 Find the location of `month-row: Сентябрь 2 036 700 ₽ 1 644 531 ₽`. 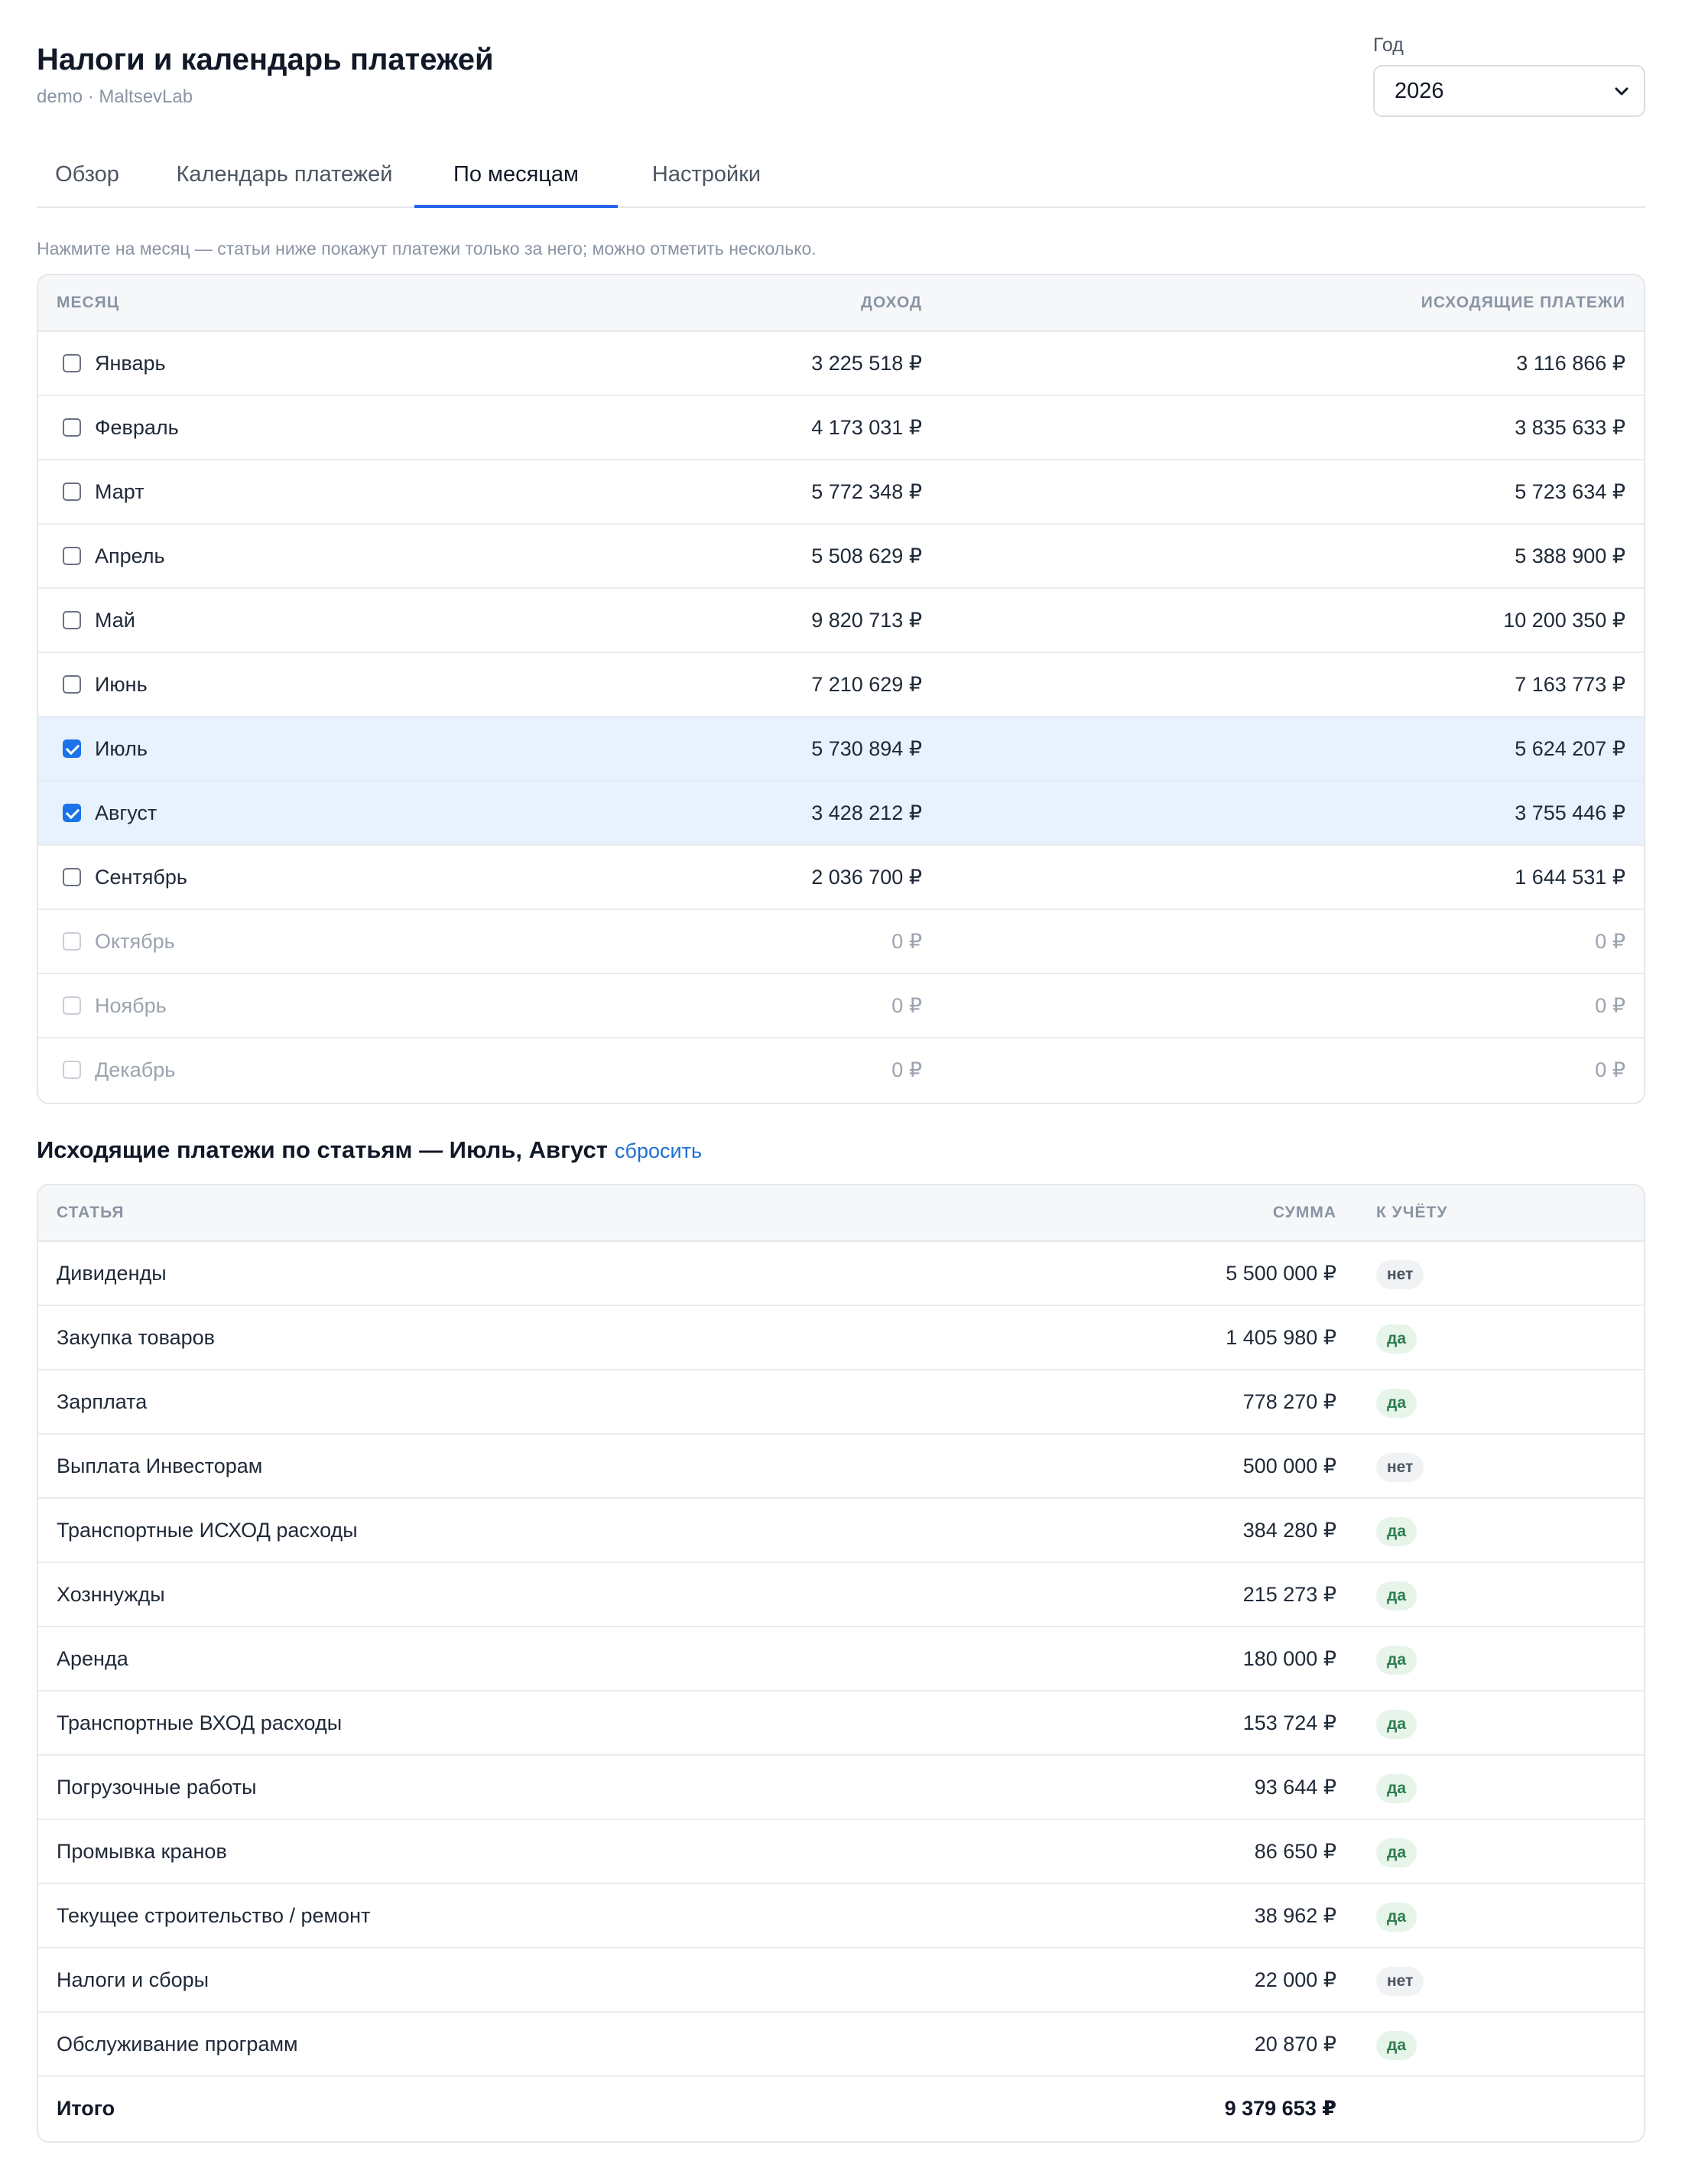

month-row: Сентябрь 2 036 700 ₽ 1 644 531 ₽ is located at coordinates (841, 878).